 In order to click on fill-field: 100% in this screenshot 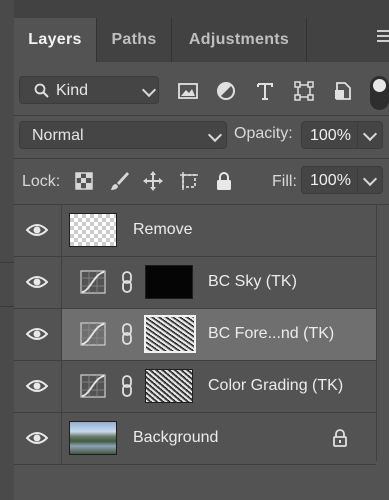, I will do `click(342, 180)`.